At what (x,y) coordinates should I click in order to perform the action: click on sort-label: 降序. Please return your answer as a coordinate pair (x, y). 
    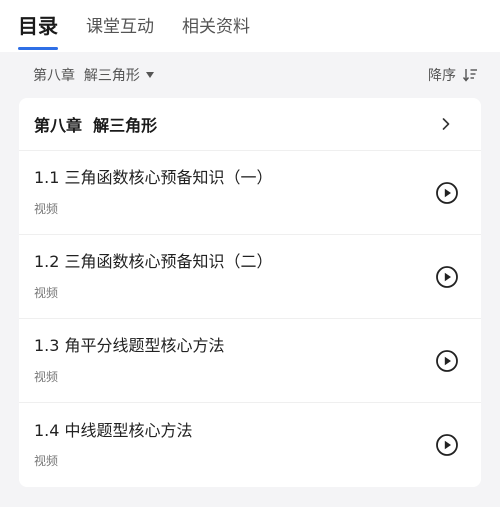
    Looking at the image, I should click on (442, 76).